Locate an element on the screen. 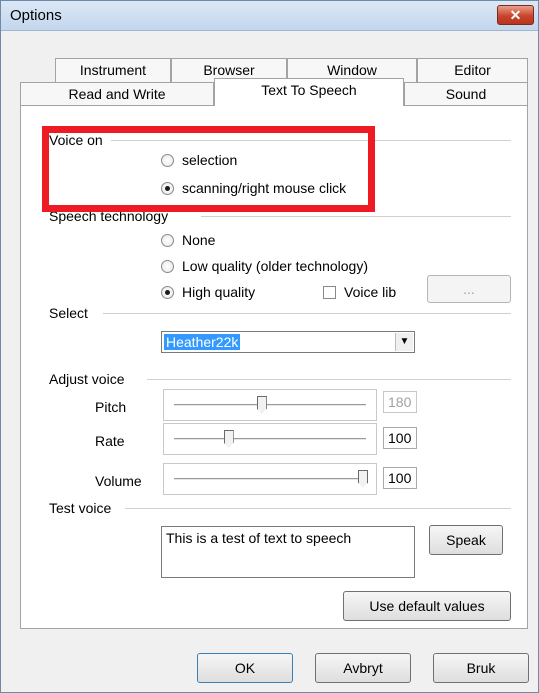  pitch-slider-thumb is located at coordinates (261, 405).